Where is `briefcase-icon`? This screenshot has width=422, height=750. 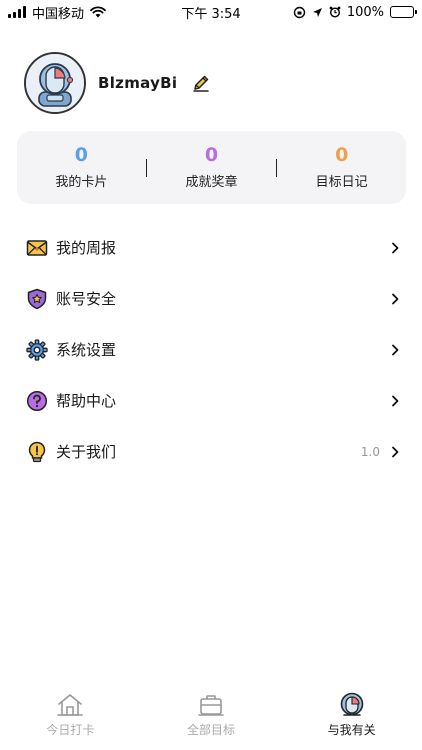 briefcase-icon is located at coordinates (211, 705).